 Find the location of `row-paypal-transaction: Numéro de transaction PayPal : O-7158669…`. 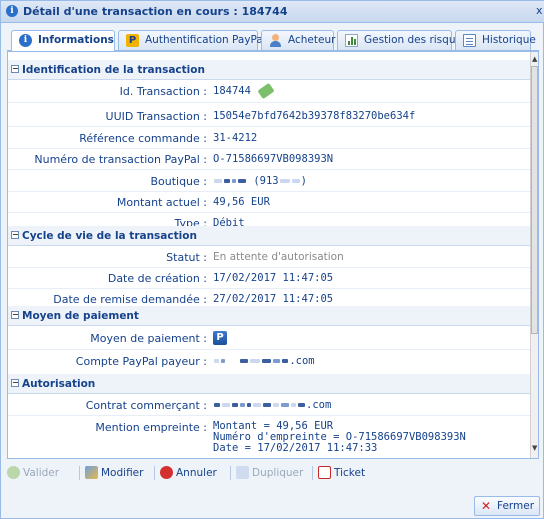

row-paypal-transaction: Numéro de transaction PayPal : O-7158669… is located at coordinates (269, 159).